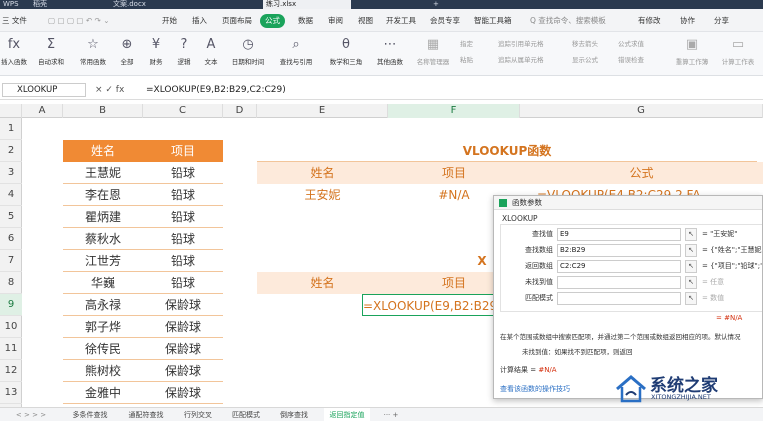  I want to click on vlookup-title: VLOOKUP函数, so click(507, 151).